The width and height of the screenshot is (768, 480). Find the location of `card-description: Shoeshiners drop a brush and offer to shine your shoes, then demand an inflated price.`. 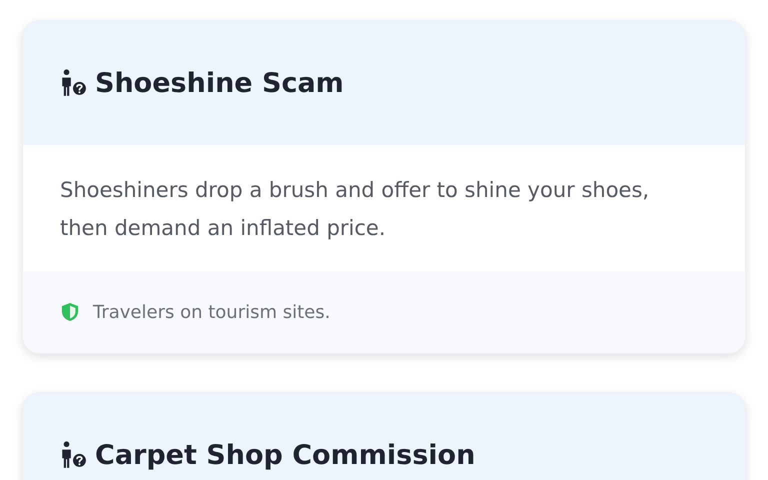

card-description: Shoeshiners drop a brush and offer to shine your shoes, then demand an inflated price. is located at coordinates (355, 209).